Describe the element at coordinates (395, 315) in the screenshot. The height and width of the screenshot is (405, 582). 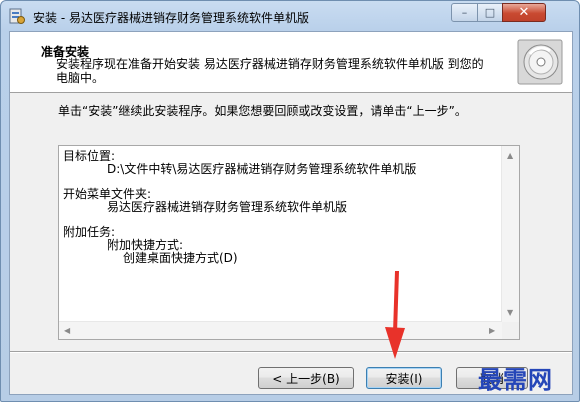
I see `red-pointer-arrow-icon` at that location.